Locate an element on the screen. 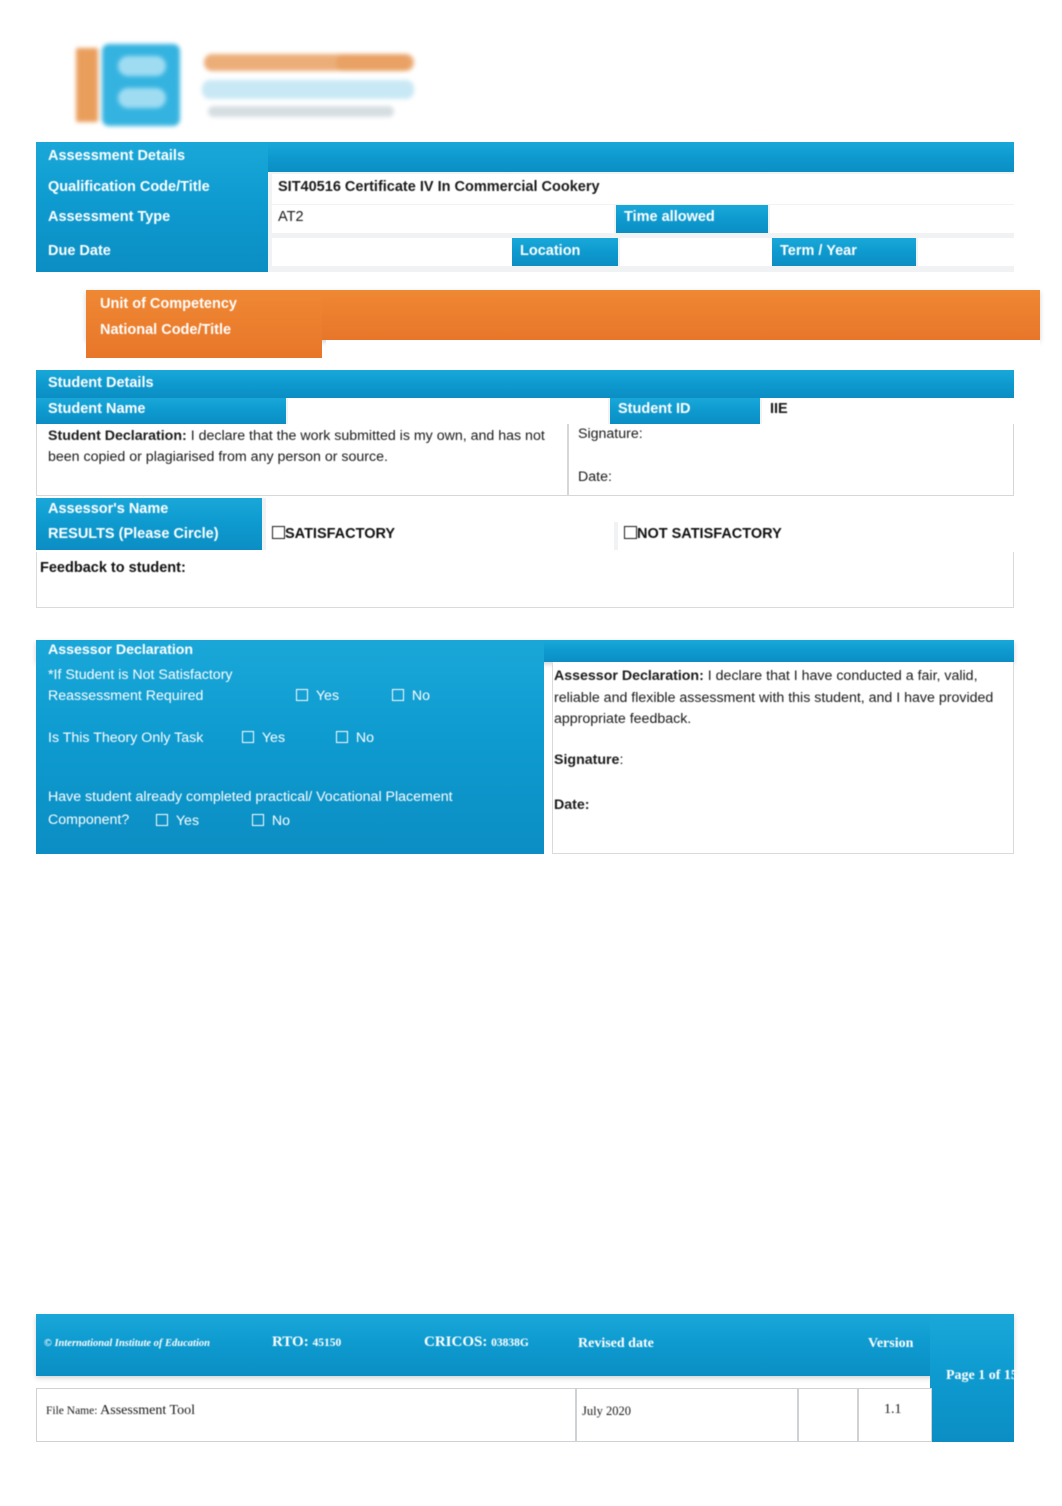  placement-question-line2: Component? is located at coordinates (89, 820).